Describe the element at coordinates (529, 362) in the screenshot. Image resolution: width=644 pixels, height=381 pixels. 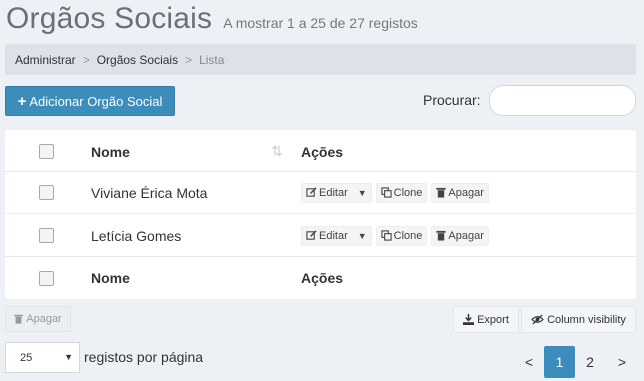
I see `pagination-previous: <` at that location.